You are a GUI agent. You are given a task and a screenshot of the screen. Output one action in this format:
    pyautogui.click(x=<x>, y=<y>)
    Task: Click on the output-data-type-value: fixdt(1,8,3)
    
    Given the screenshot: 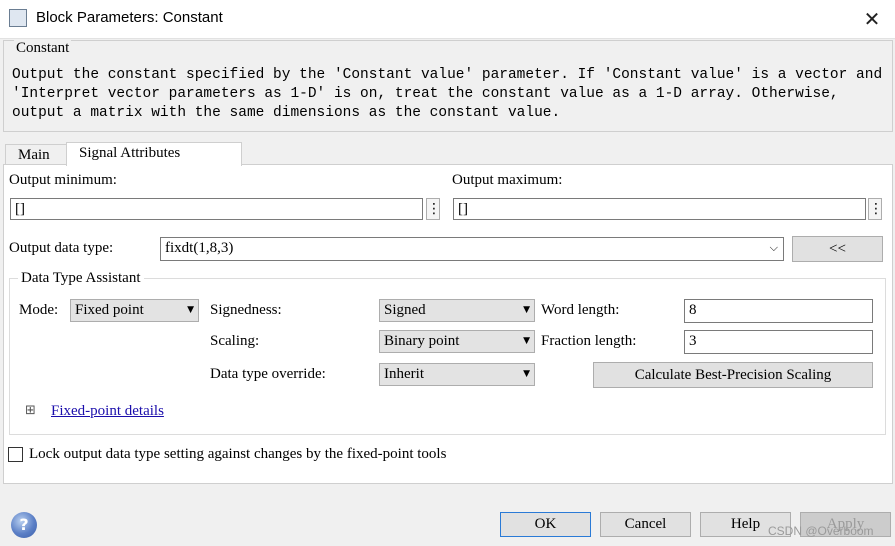 What is the action you would take?
    pyautogui.click(x=199, y=248)
    